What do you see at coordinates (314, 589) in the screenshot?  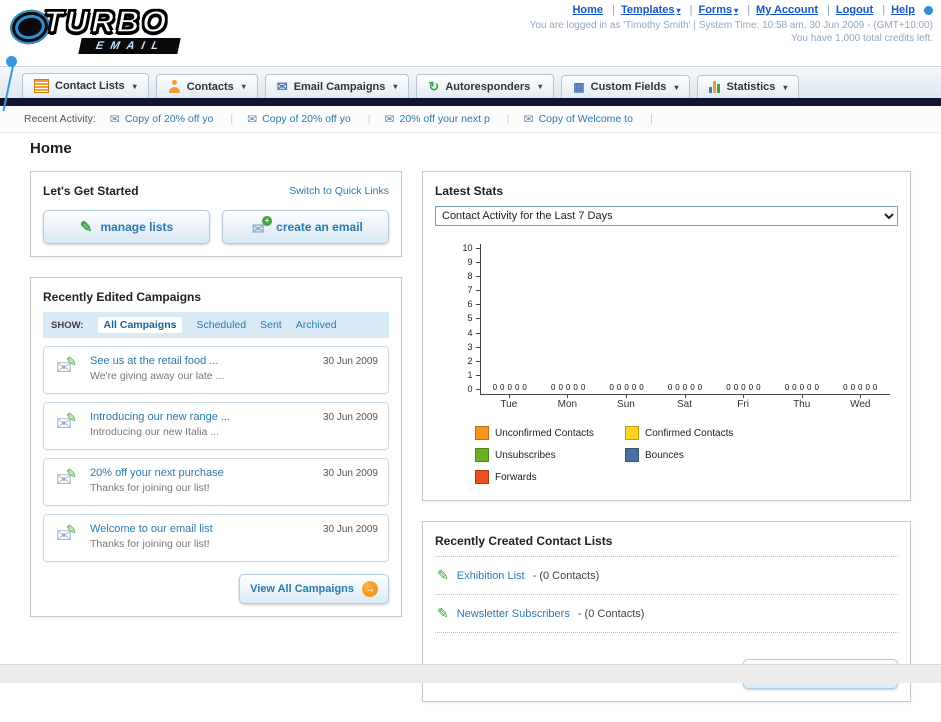 I see `view-all-campaigns-button: View All Campaigns →` at bounding box center [314, 589].